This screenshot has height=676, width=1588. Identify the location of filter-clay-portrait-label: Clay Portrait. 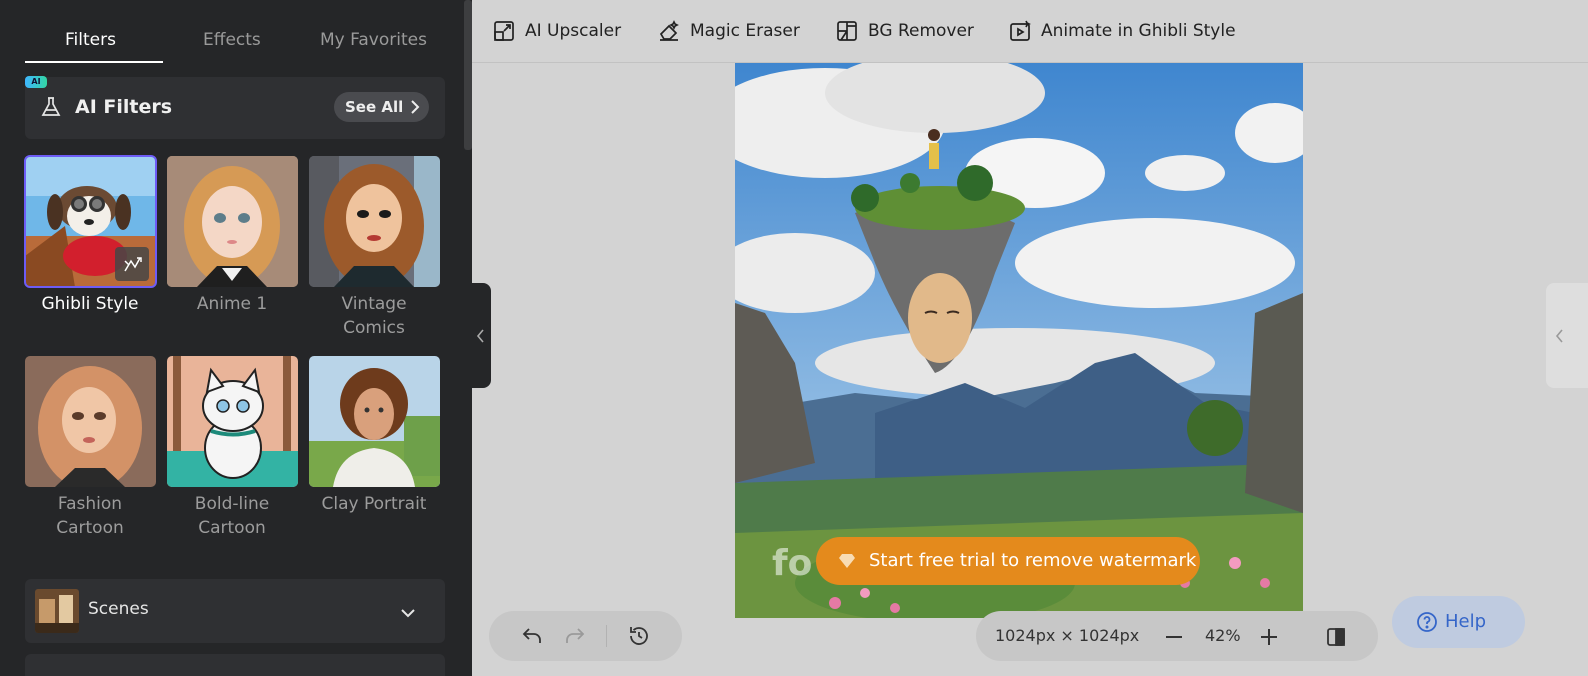
(374, 504).